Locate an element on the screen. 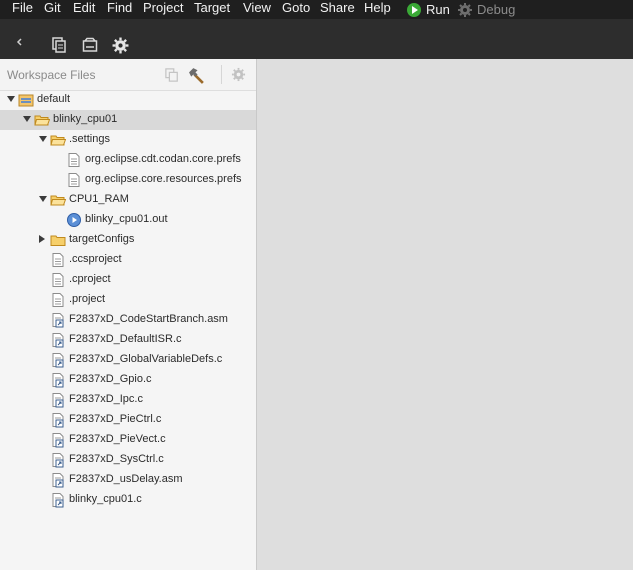  tree-item-label: .settings is located at coordinates (89, 139).